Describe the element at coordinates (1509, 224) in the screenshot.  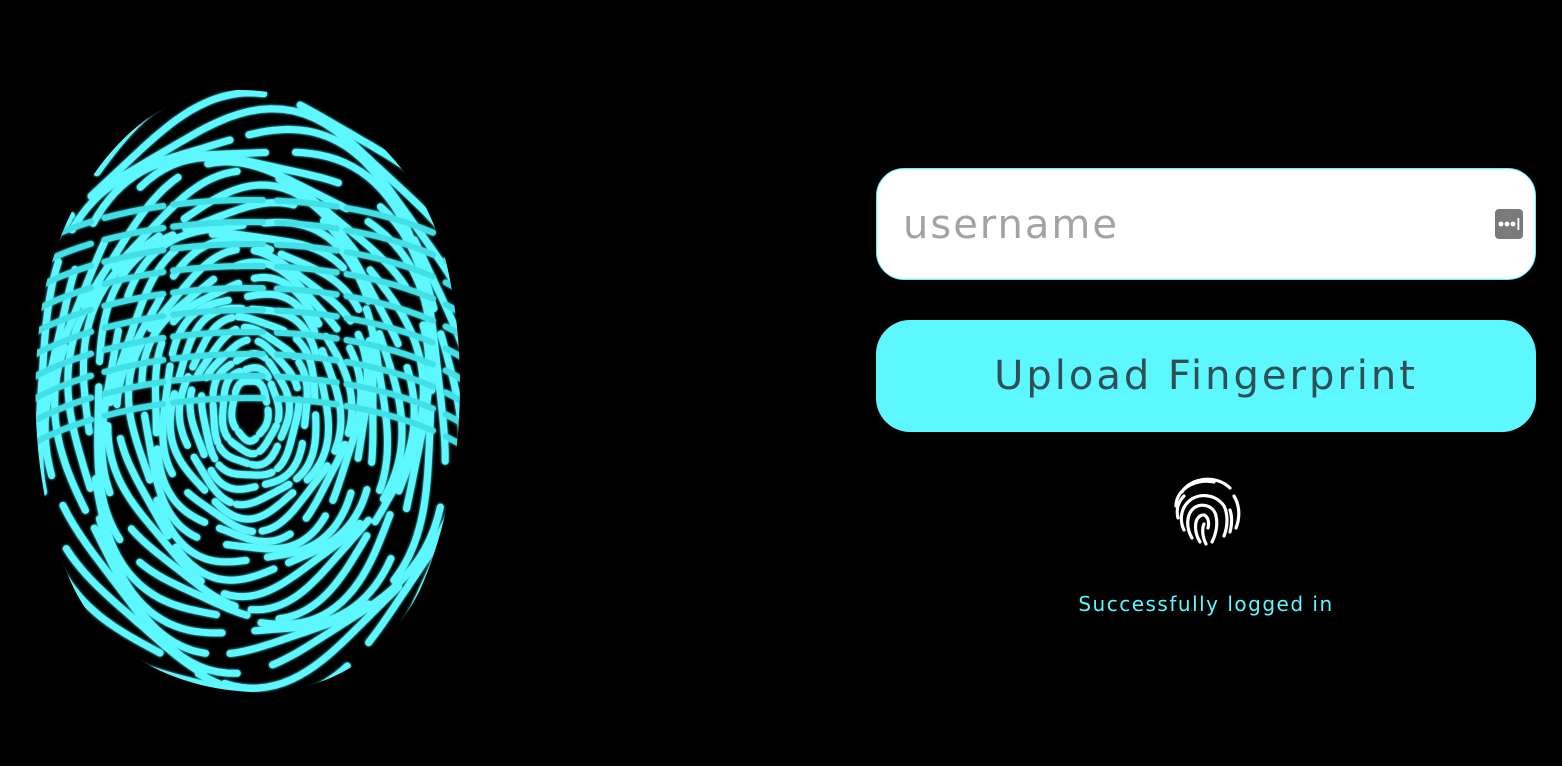
I see `password-manager-icon` at that location.